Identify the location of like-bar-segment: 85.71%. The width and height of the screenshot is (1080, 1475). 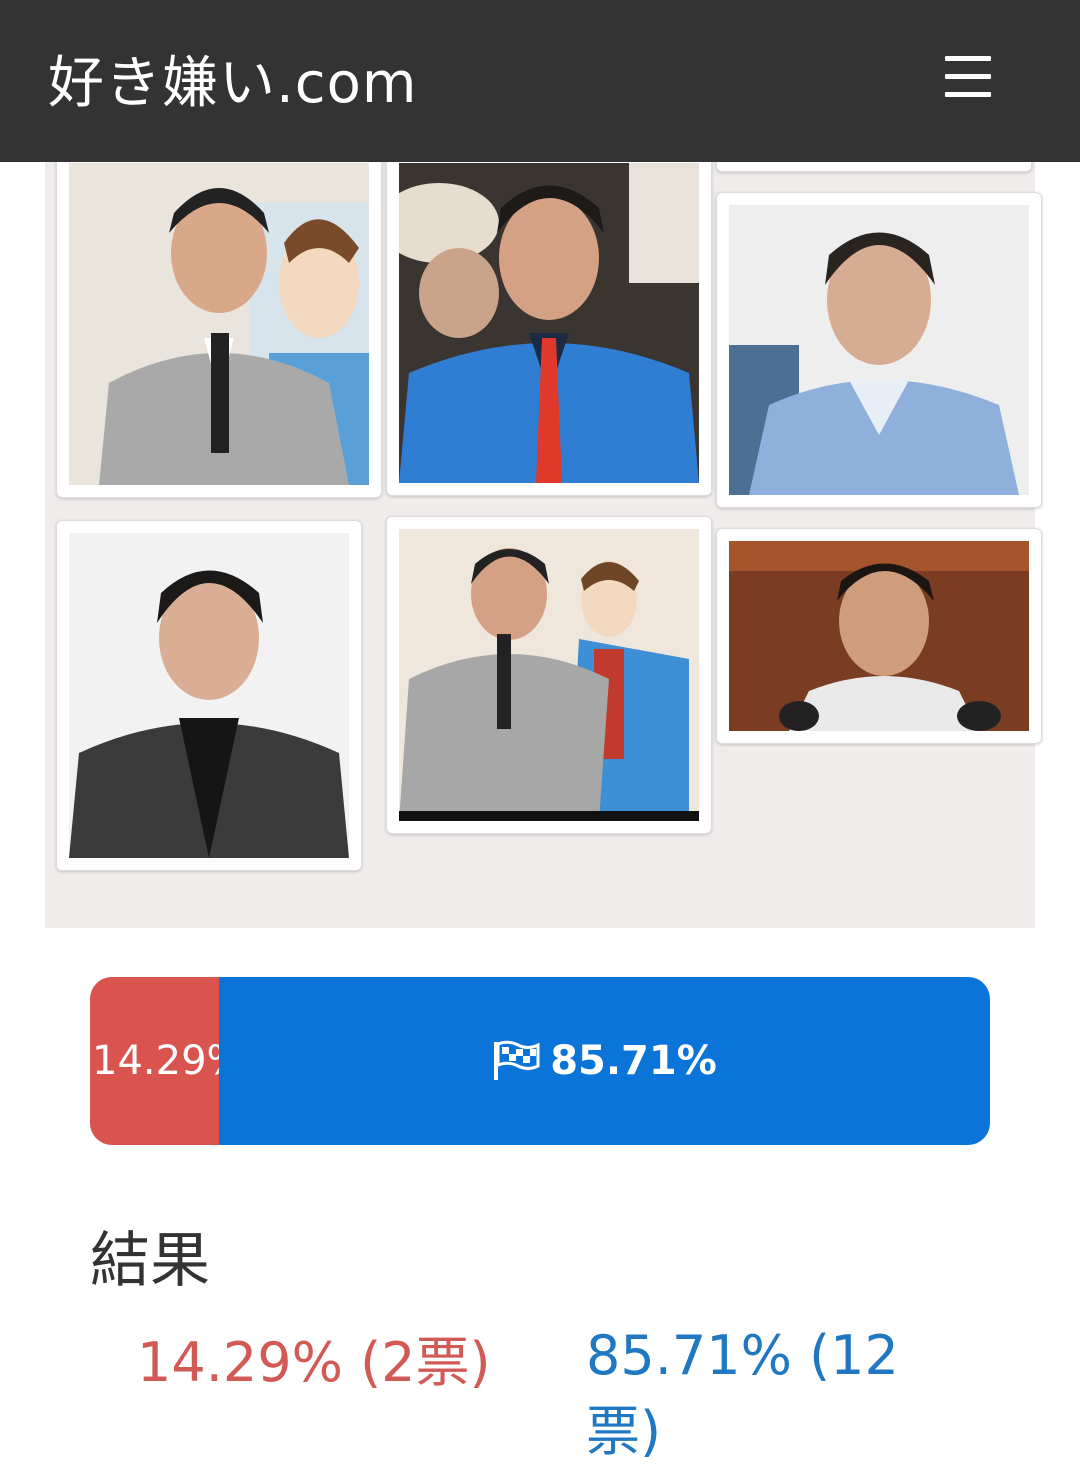
(604, 1061).